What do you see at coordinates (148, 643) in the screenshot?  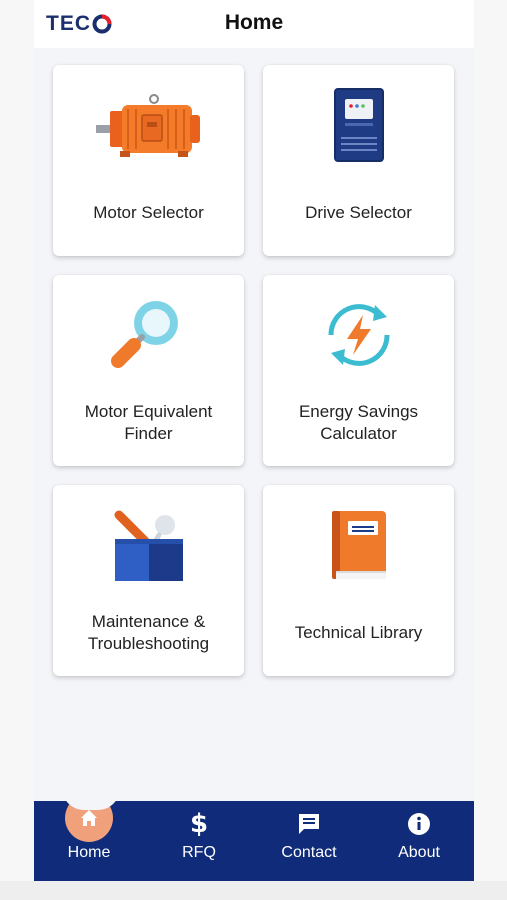 I see `tile-label-line: Troubleshooting` at bounding box center [148, 643].